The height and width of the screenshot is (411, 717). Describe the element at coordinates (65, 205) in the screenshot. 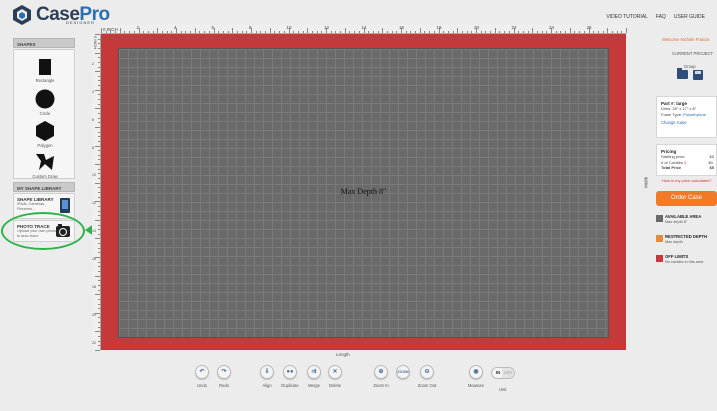

I see `tablet-icon` at that location.